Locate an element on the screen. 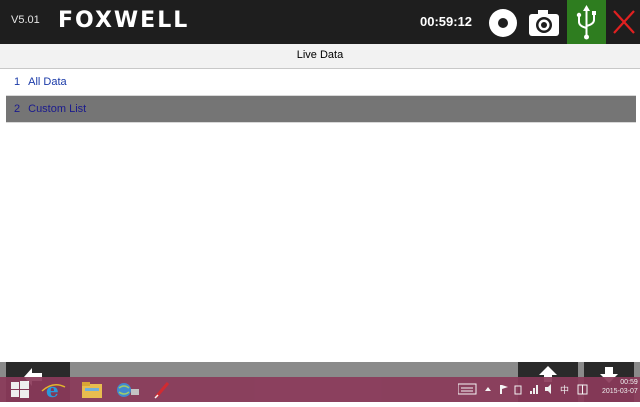  list-item-all-data: 1 All Data is located at coordinates (321, 82).